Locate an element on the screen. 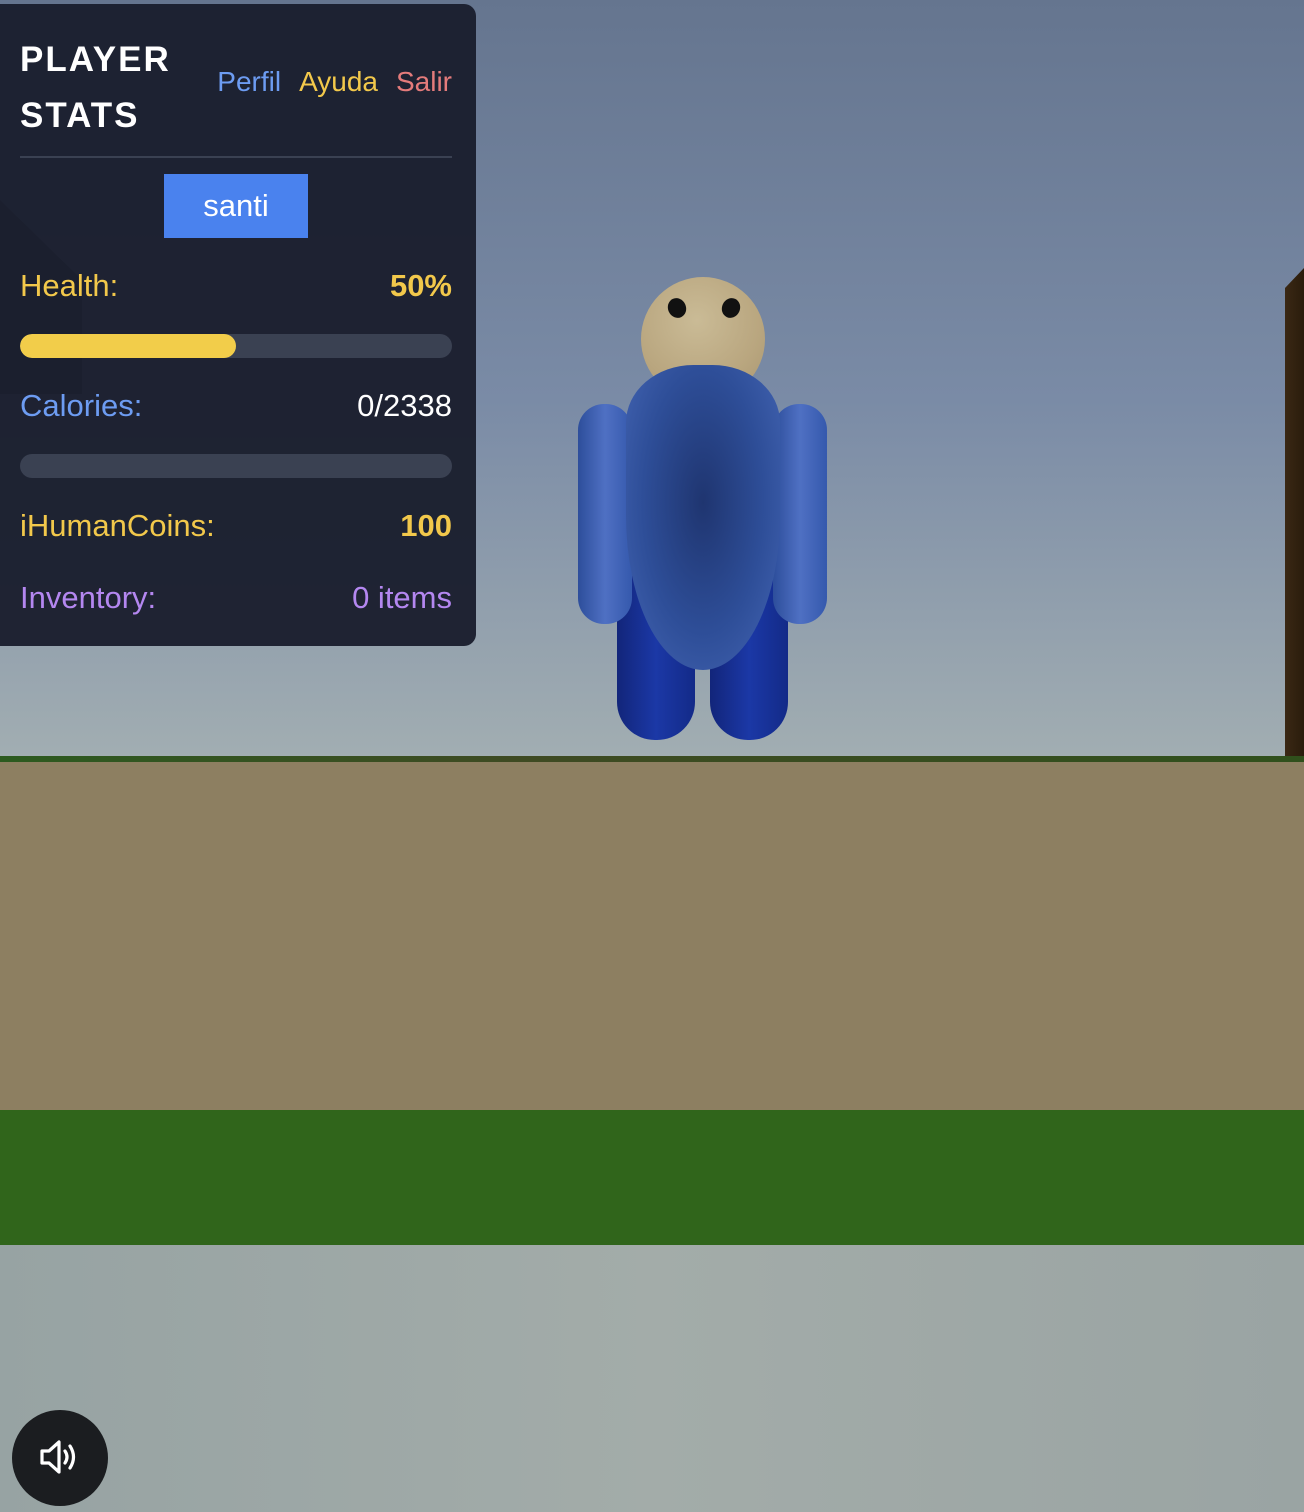  nav-link-perfil: Perfil is located at coordinates (249, 82).